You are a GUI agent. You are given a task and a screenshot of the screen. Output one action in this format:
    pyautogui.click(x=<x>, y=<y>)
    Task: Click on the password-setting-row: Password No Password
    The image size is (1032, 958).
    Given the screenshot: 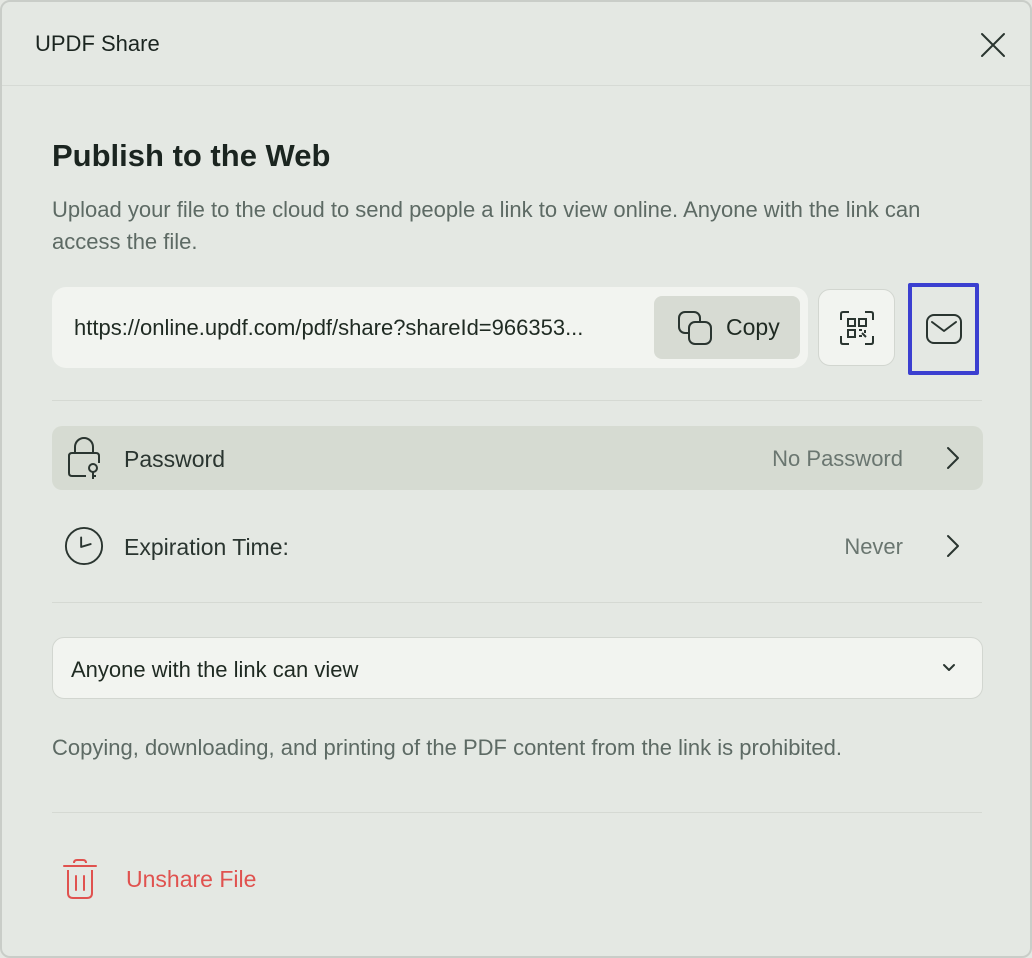 What is the action you would take?
    pyautogui.click(x=517, y=458)
    